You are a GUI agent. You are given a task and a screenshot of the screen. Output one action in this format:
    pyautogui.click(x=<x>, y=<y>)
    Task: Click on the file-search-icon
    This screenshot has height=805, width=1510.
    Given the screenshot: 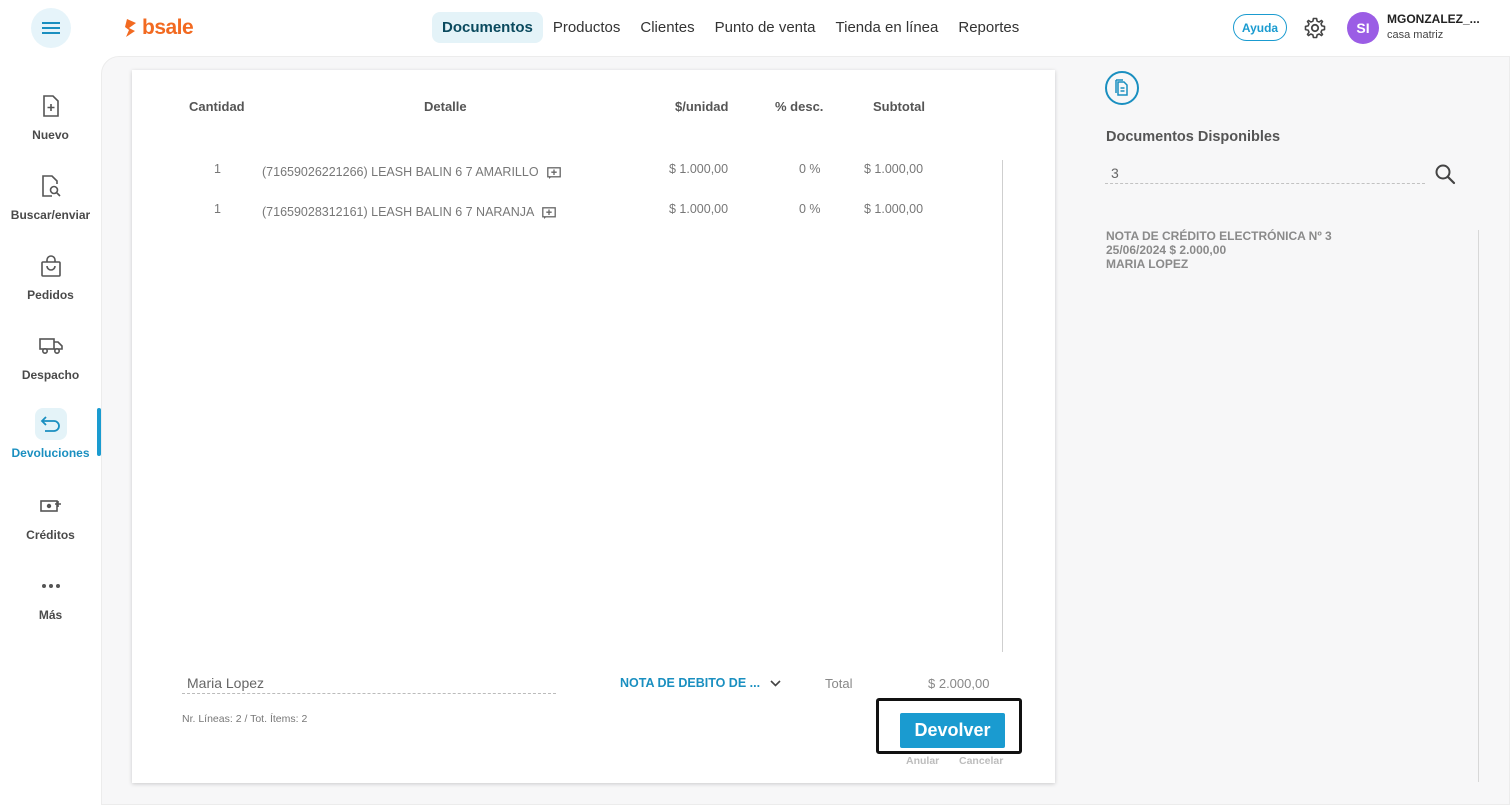 What is the action you would take?
    pyautogui.click(x=51, y=186)
    